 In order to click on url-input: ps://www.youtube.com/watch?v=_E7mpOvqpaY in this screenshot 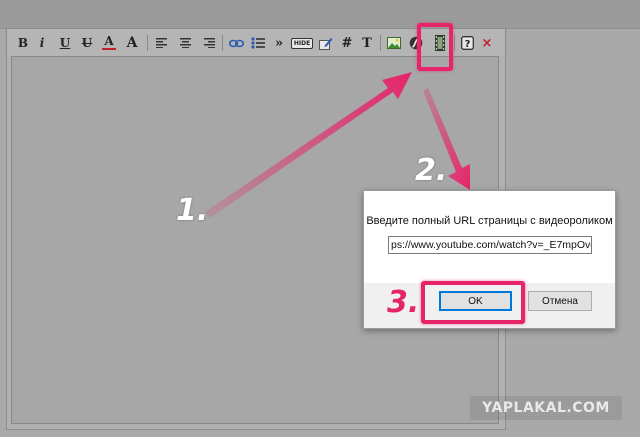, I will do `click(490, 245)`.